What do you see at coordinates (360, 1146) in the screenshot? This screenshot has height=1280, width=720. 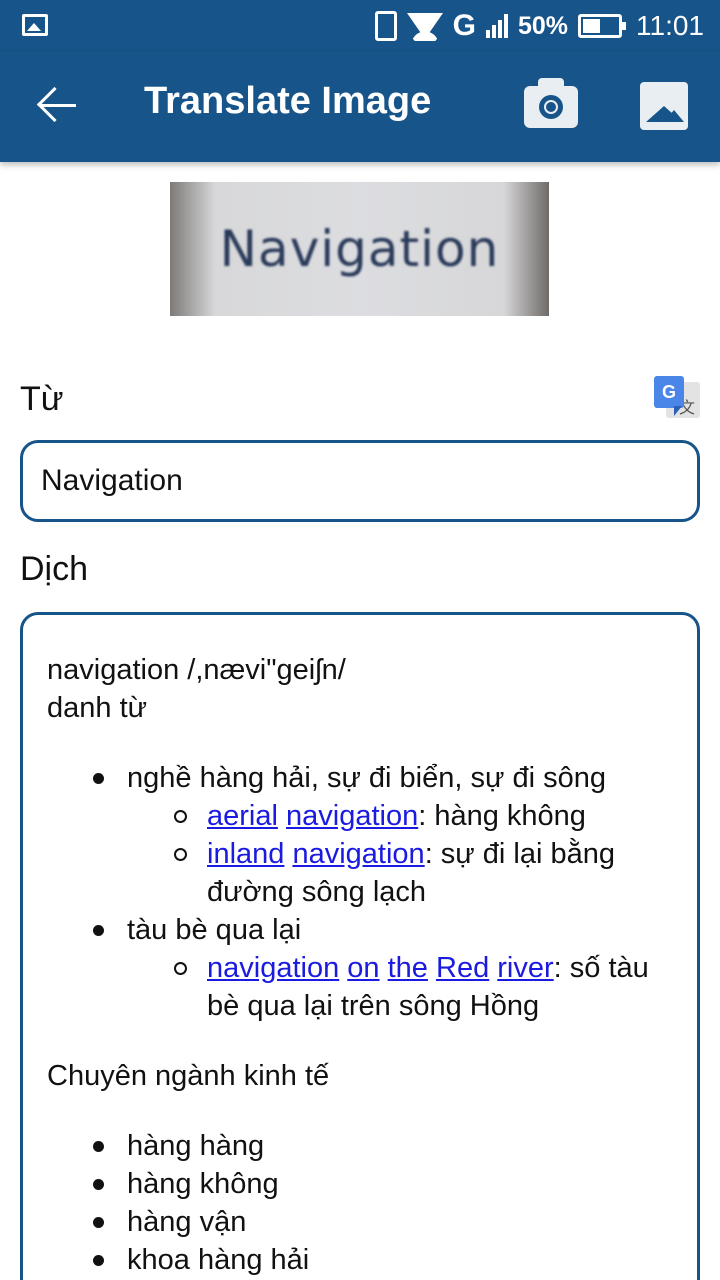 I see `section-item: hàng hàng` at bounding box center [360, 1146].